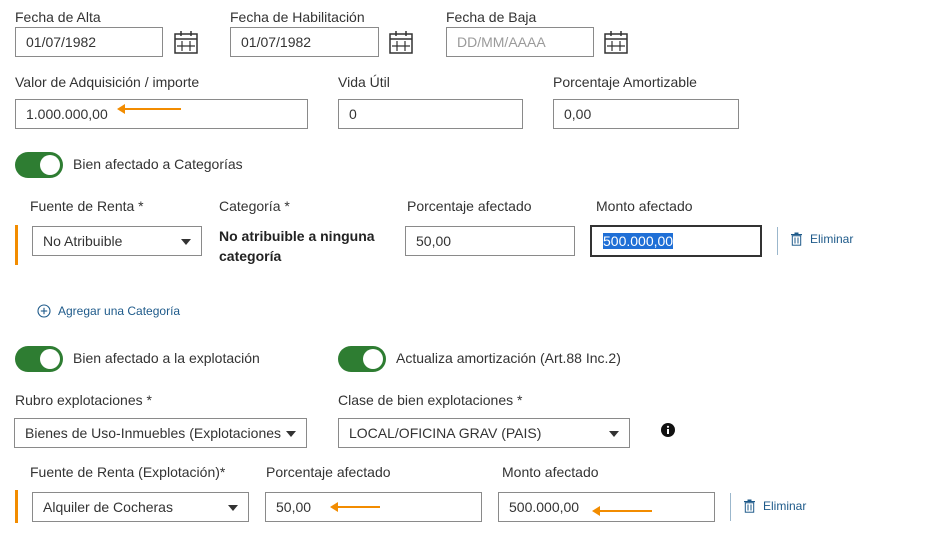  What do you see at coordinates (508, 358) in the screenshot?
I see `actualiza-amortizacion-label: Actualiza amortización (Art.88 Inc.2)` at bounding box center [508, 358].